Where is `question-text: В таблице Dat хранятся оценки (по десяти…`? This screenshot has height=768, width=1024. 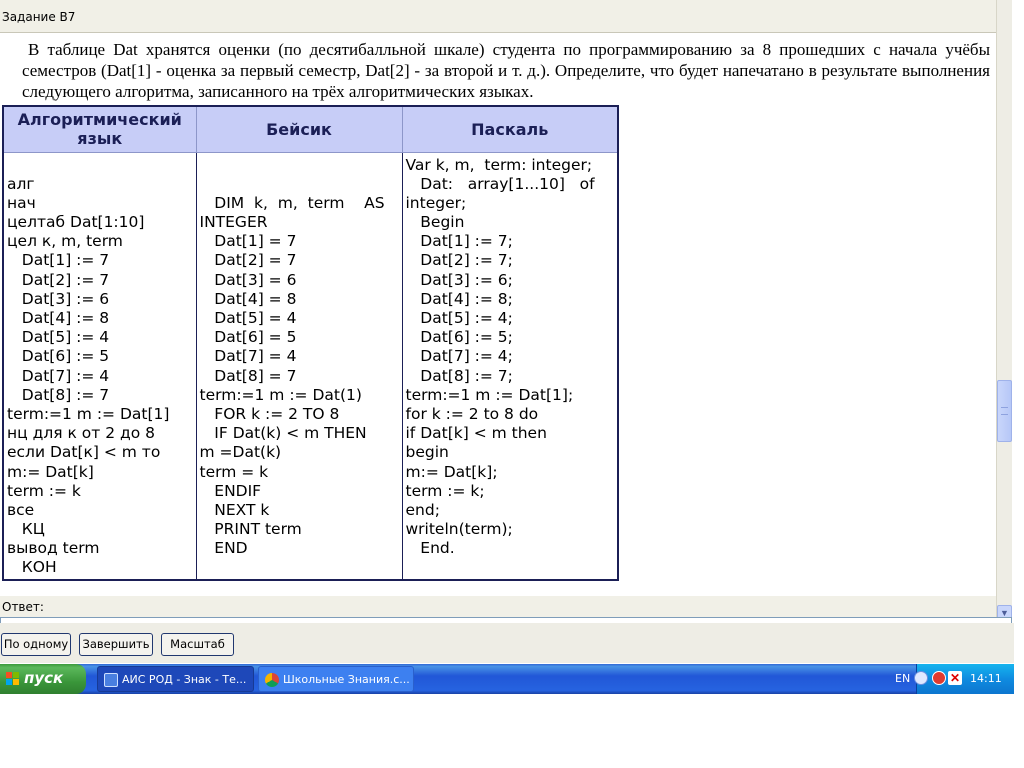
question-text: В таблице Dat хранятся оценки (по десяти… is located at coordinates (506, 70).